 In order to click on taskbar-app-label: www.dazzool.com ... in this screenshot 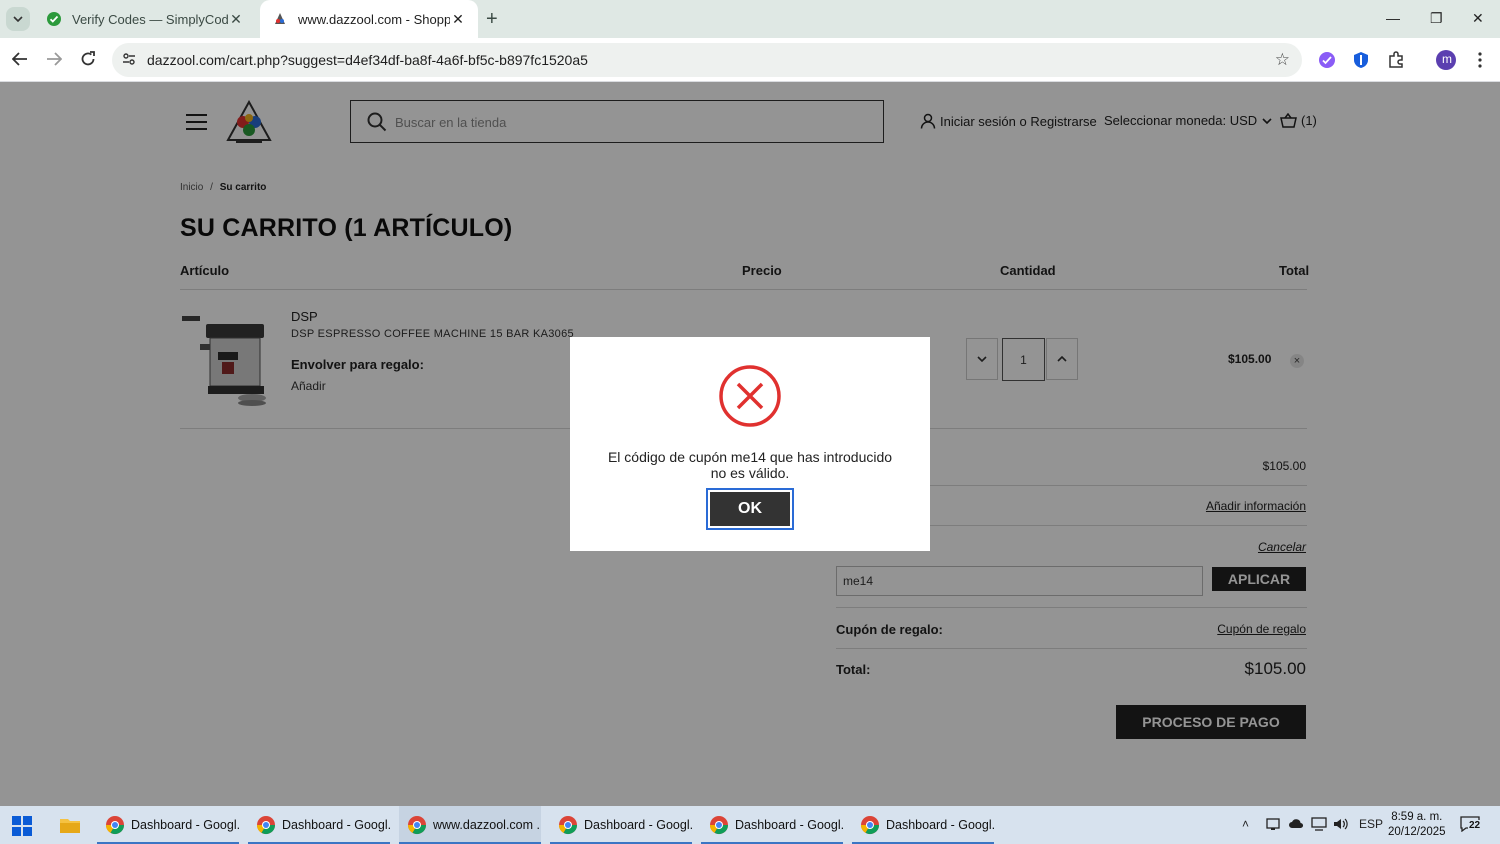, I will do `click(487, 825)`.